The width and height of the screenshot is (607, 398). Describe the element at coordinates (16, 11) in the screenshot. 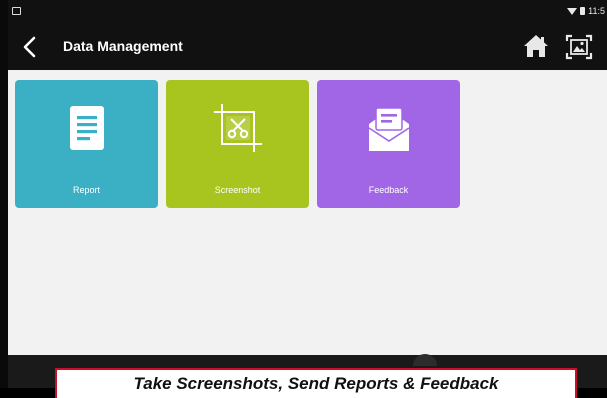

I see `notification-icon` at that location.